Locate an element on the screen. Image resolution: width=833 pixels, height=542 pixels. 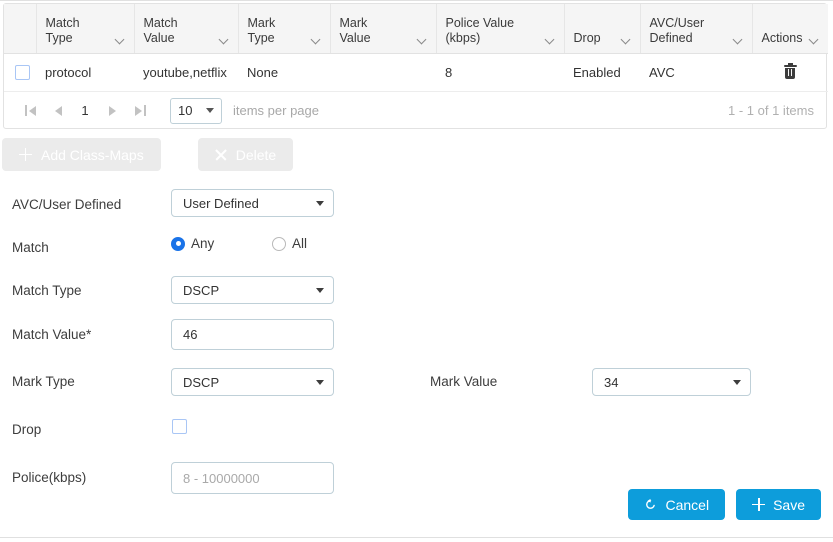
column-header-drop-label: Drop is located at coordinates (587, 37).